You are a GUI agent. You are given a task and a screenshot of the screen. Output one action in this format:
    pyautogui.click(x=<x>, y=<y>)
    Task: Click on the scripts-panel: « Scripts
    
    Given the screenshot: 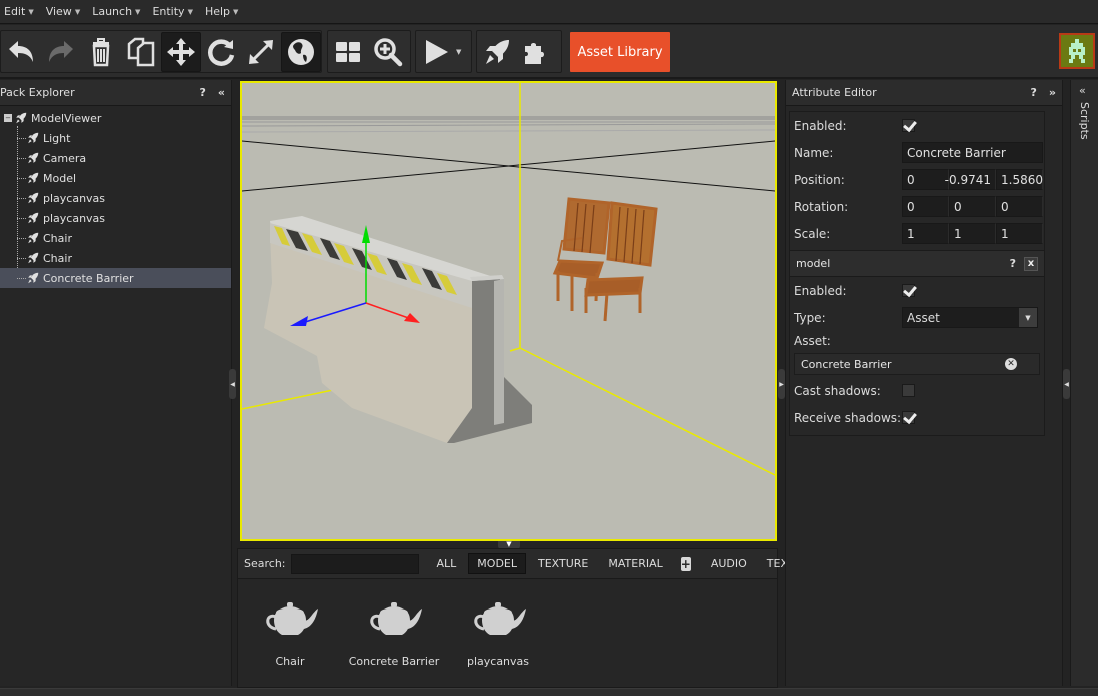 What is the action you would take?
    pyautogui.click(x=1084, y=383)
    